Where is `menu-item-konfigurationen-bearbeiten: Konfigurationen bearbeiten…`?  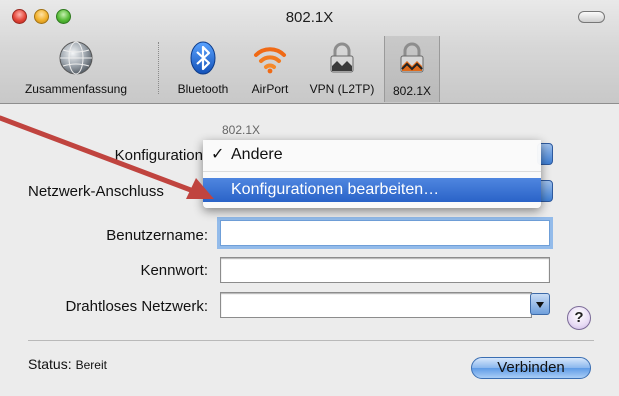 menu-item-konfigurationen-bearbeiten: Konfigurationen bearbeiten… is located at coordinates (372, 190).